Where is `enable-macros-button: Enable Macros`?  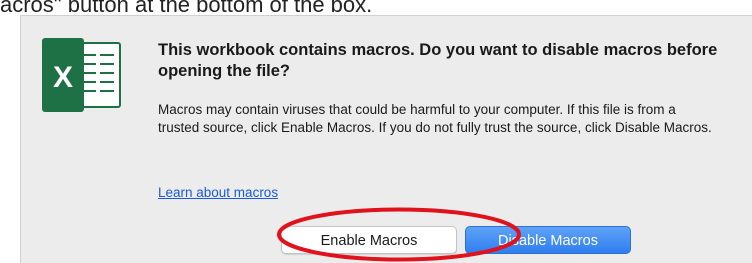 enable-macros-button: Enable Macros is located at coordinates (369, 240).